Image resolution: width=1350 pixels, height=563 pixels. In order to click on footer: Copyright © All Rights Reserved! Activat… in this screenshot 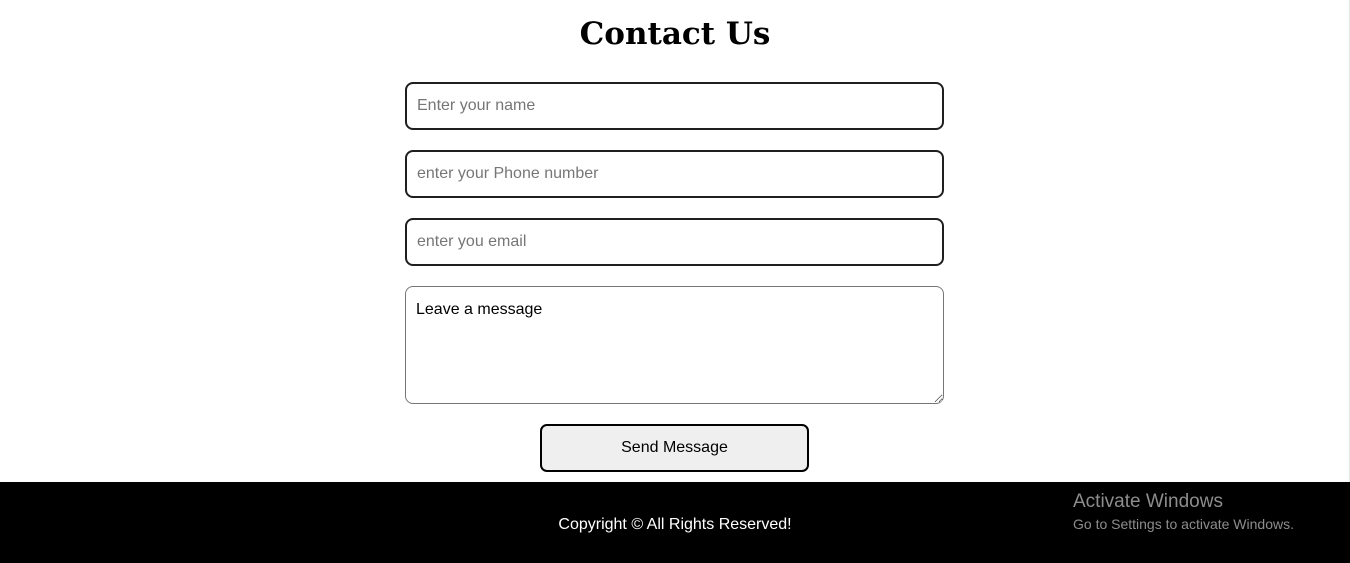, I will do `click(675, 522)`.